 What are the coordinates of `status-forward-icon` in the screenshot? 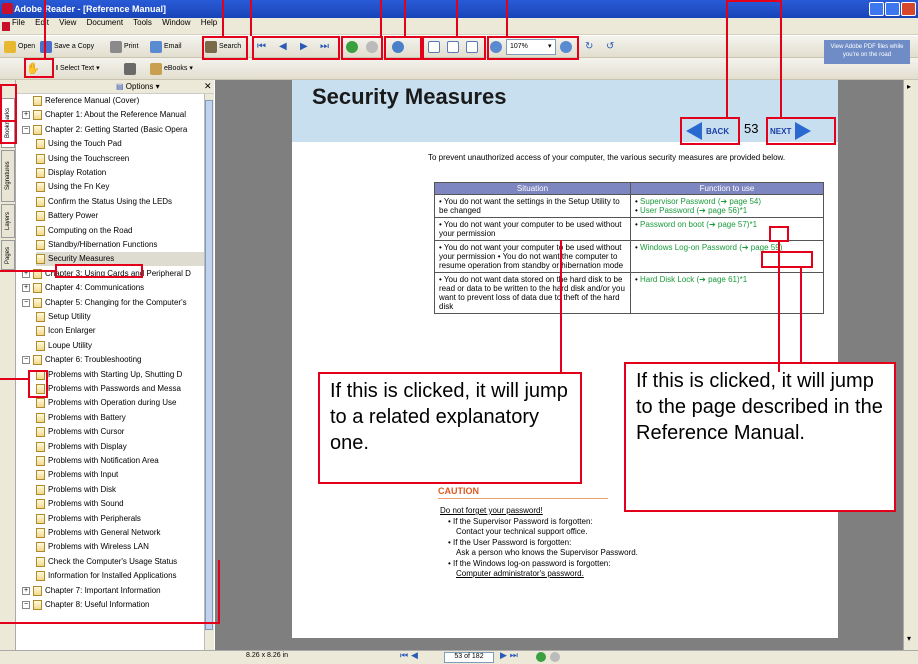 It's located at (555, 657).